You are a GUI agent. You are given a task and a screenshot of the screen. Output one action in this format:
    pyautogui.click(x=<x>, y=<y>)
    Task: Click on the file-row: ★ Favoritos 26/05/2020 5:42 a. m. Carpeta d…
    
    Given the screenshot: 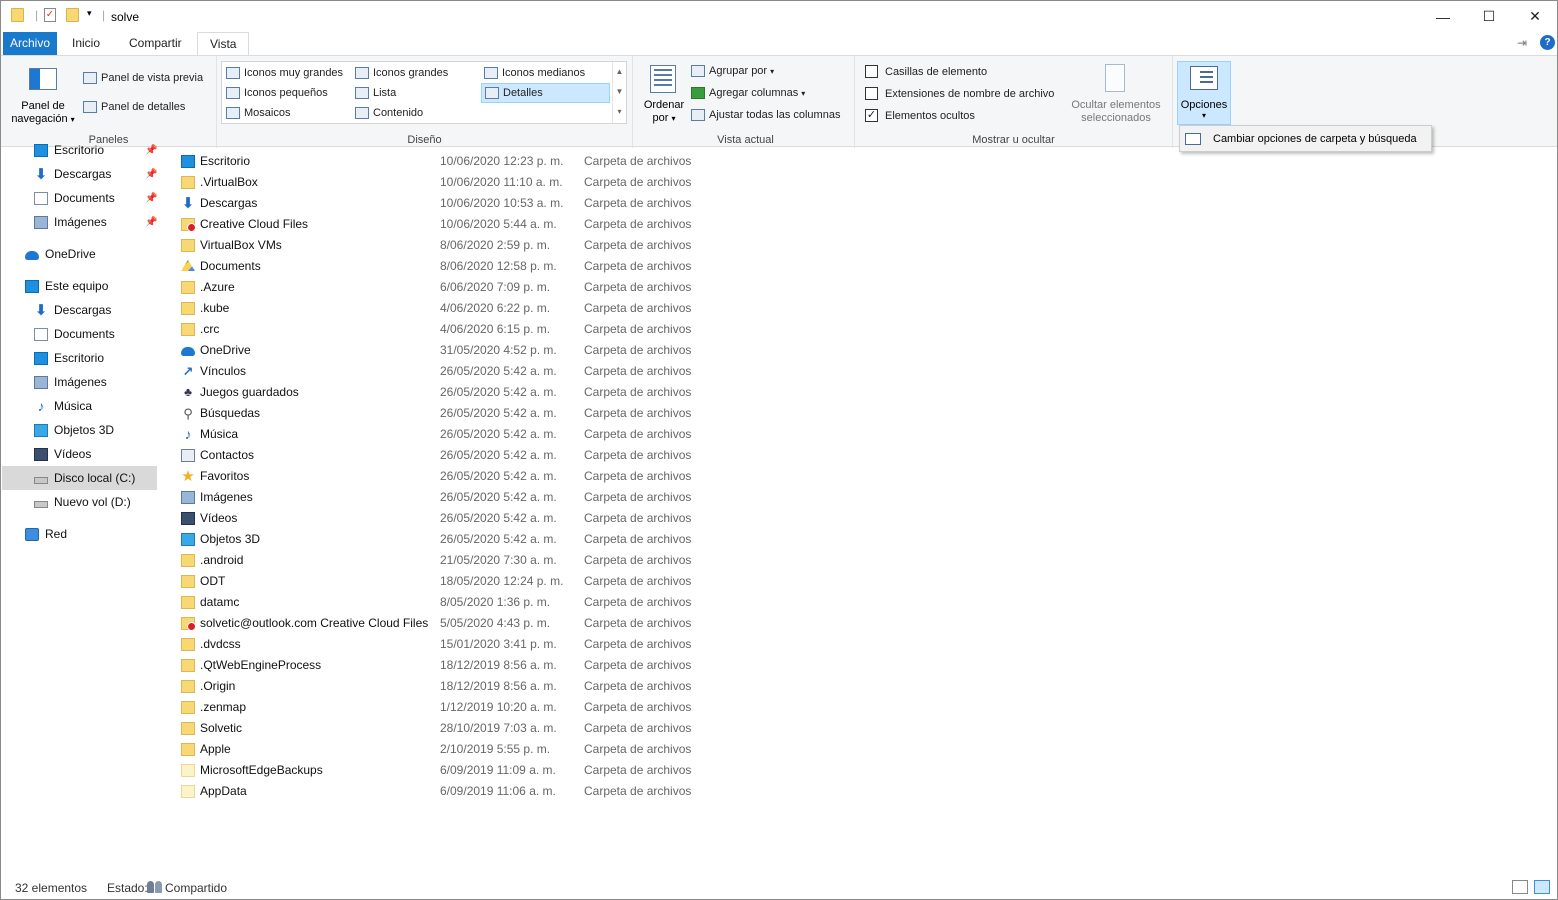 What is the action you would take?
    pyautogui.click(x=441, y=476)
    